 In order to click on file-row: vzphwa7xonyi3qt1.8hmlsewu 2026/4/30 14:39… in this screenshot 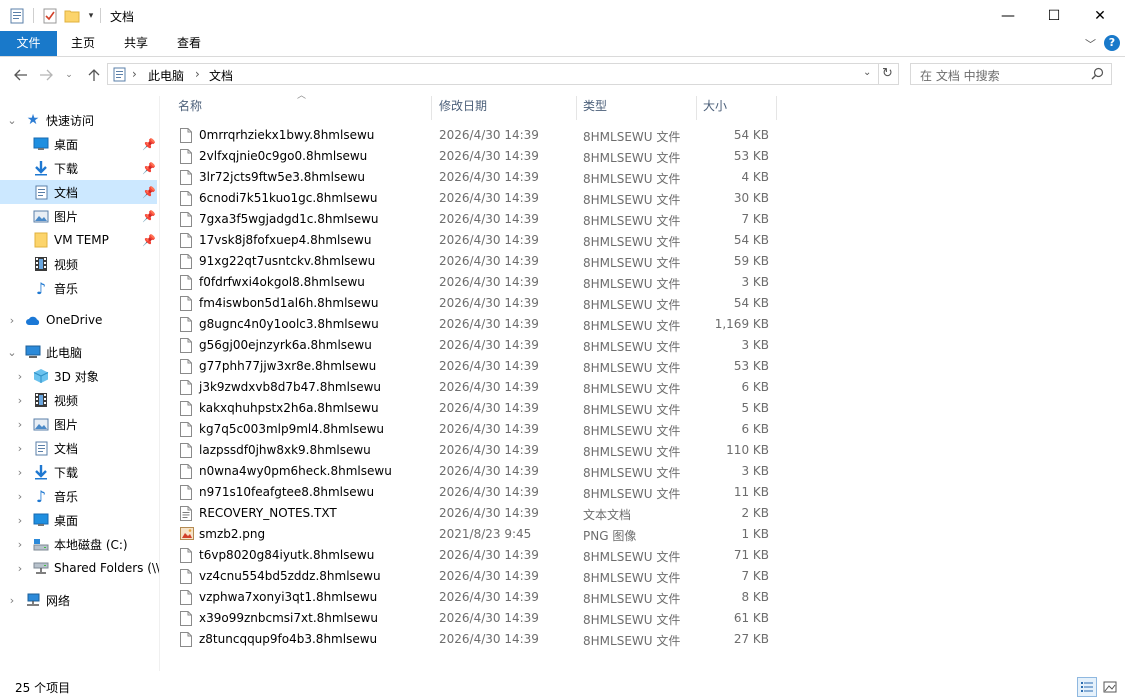, I will do `click(475, 597)`.